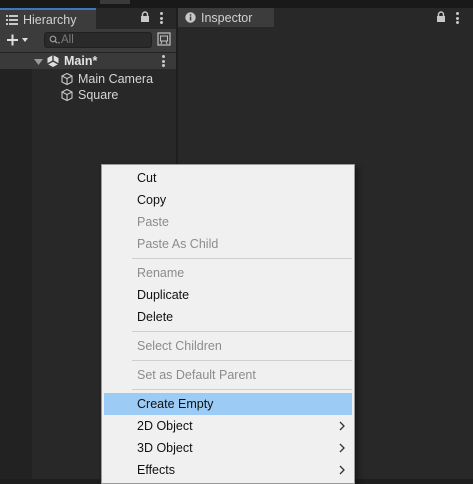 The height and width of the screenshot is (484, 473). I want to click on top-tab-stub, so click(115, 2).